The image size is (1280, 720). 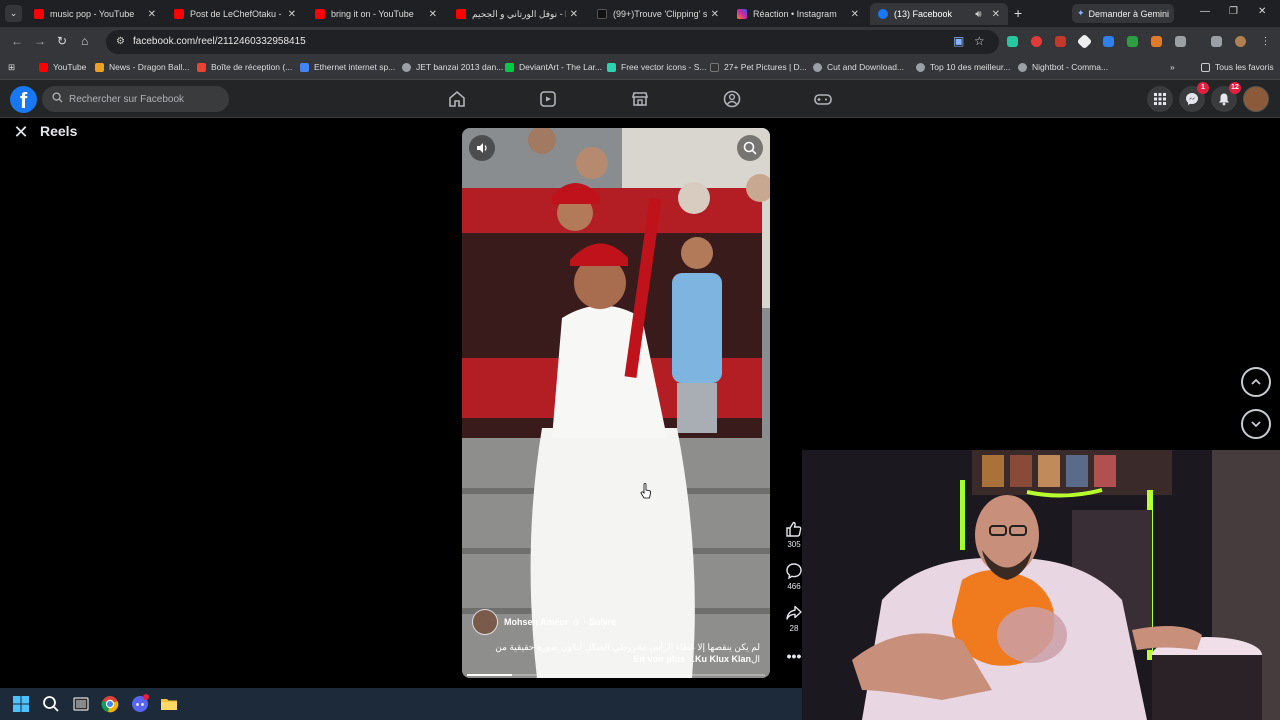 I want to click on address-bar: ⚙ facebook.com/reel/2112460332958415, so click(x=552, y=42).